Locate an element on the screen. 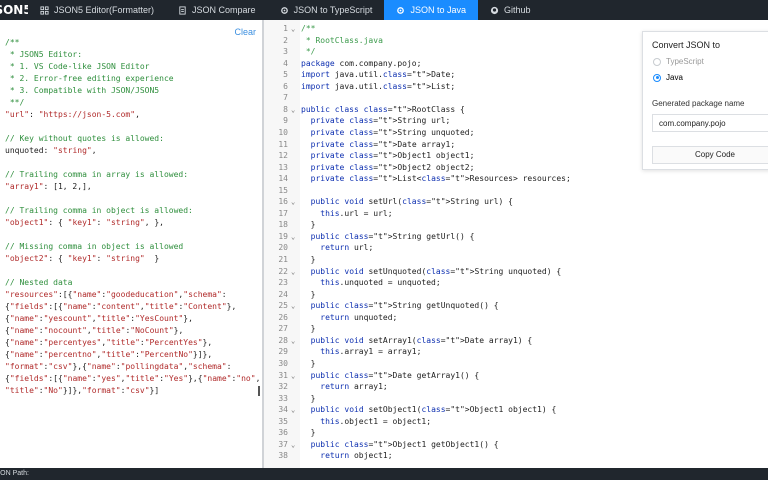  code-line: 15 is located at coordinates (516, 191).